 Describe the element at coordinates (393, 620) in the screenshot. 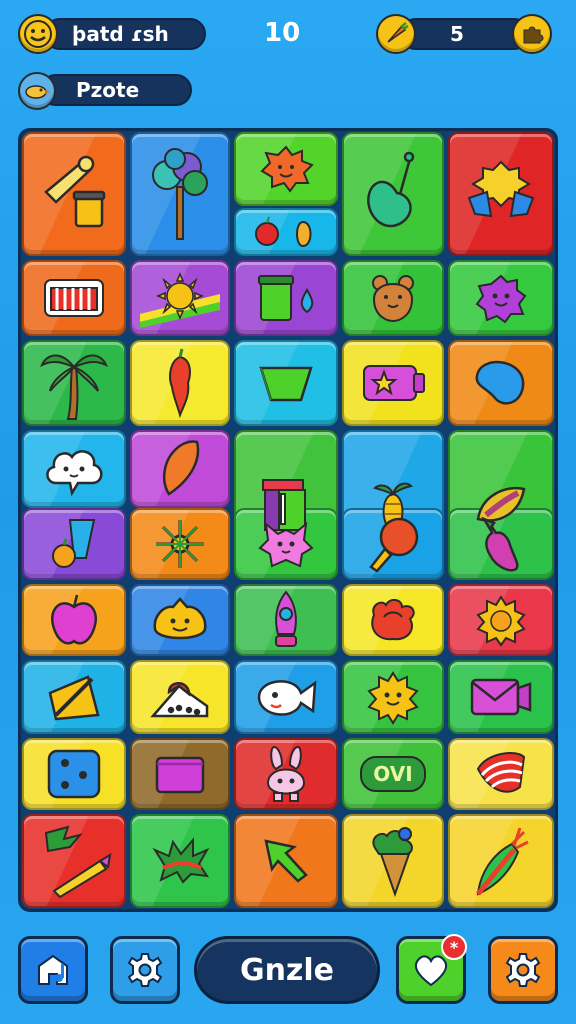

I see `tile-rose` at that location.